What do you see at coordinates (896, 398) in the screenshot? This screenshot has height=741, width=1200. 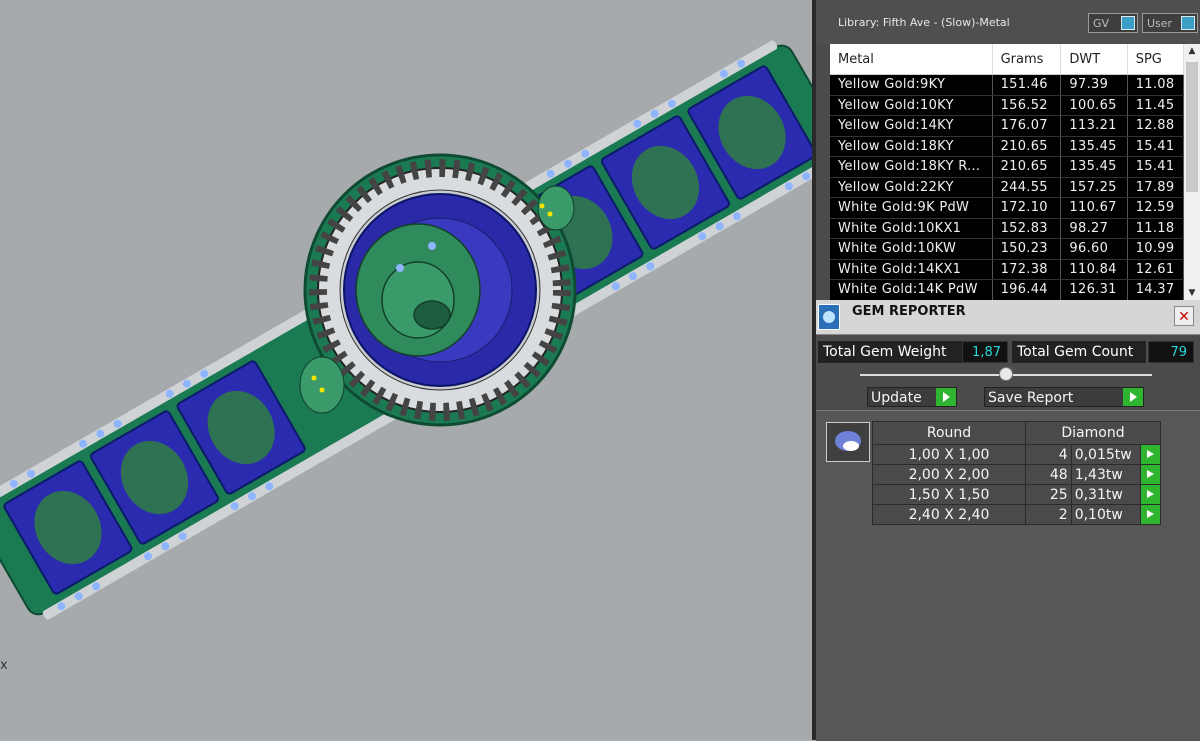 I see `update-button-label: Update` at bounding box center [896, 398].